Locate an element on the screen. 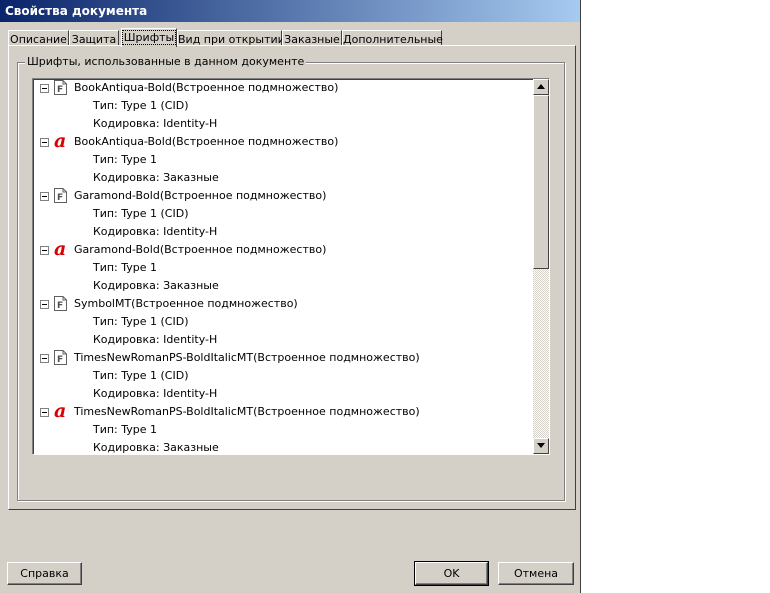 The width and height of the screenshot is (770, 593). arrow-down-icon is located at coordinates (541, 445).